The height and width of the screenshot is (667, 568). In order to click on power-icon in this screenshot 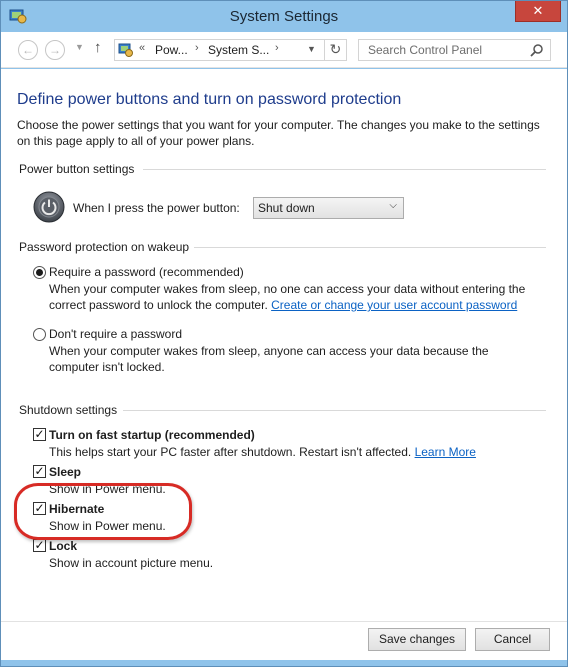, I will do `click(49, 207)`.